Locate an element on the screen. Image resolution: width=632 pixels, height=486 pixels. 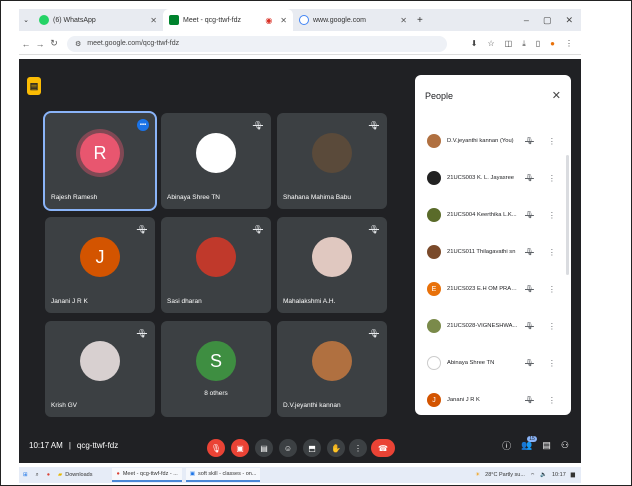
volume-icon: 🔈 is located at coordinates (543, 475).